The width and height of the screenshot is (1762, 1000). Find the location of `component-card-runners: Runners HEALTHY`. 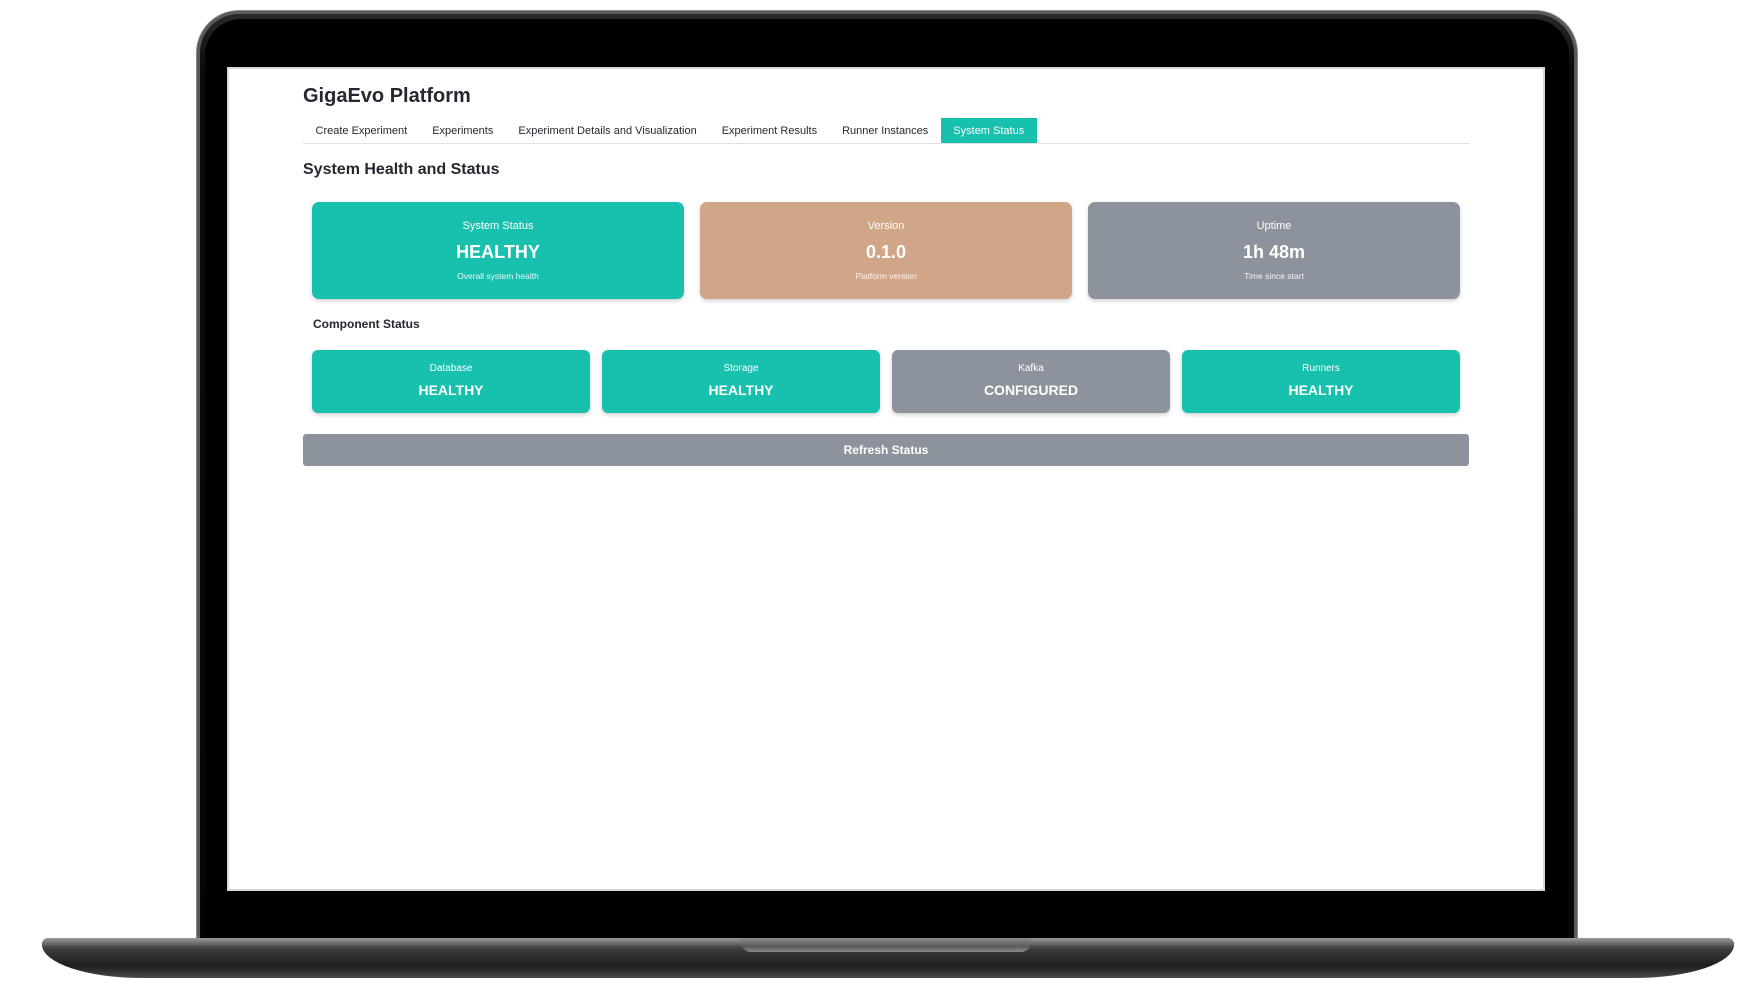

component-card-runners: Runners HEALTHY is located at coordinates (1321, 381).